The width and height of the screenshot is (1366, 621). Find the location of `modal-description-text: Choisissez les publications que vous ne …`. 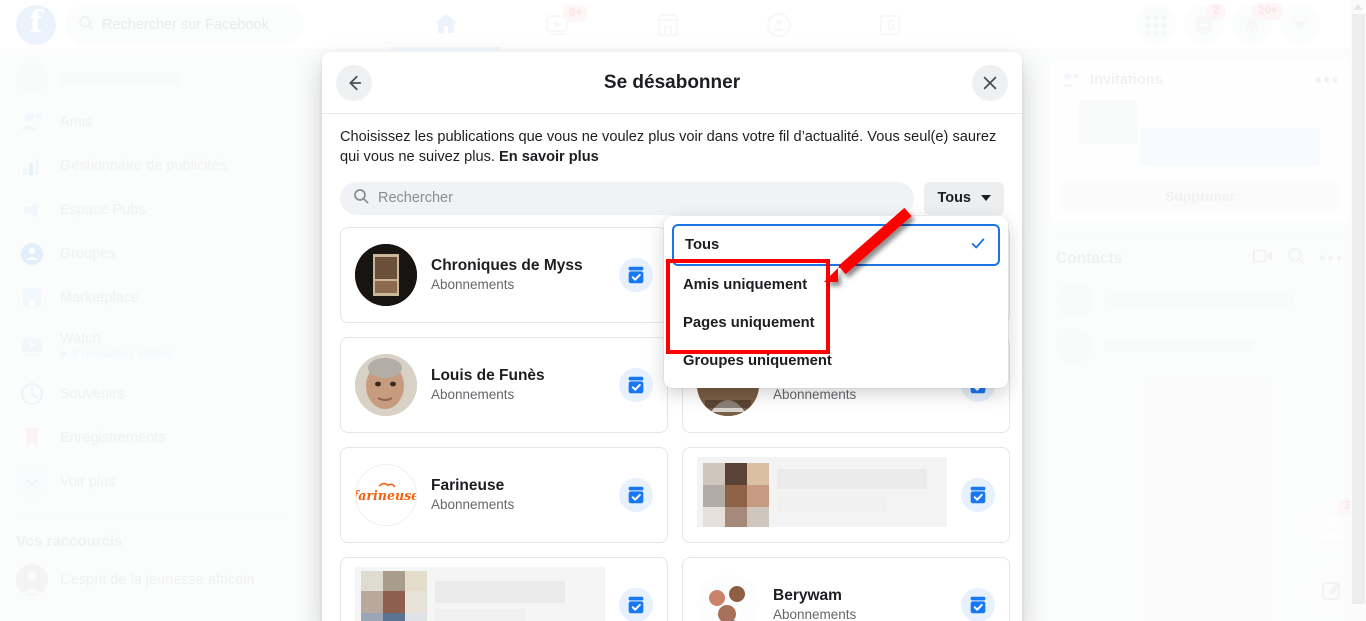

modal-description-text: Choisissez les publications que vous ne … is located at coordinates (668, 147).